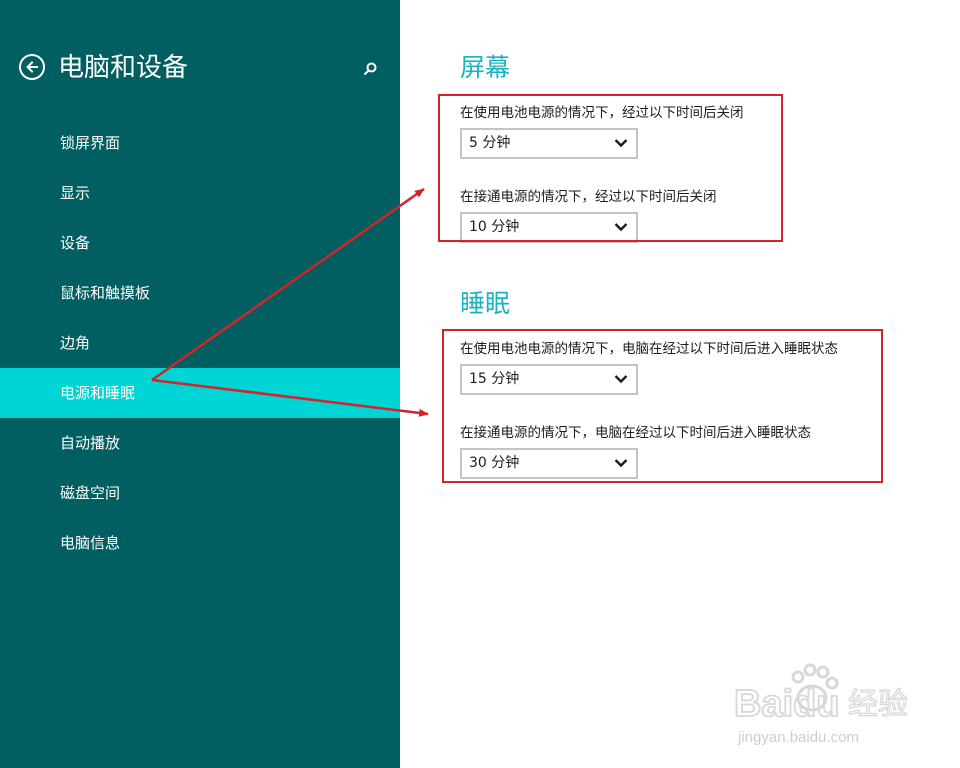 This screenshot has width=960, height=768. I want to click on screen-heading: 屏幕, so click(485, 67).